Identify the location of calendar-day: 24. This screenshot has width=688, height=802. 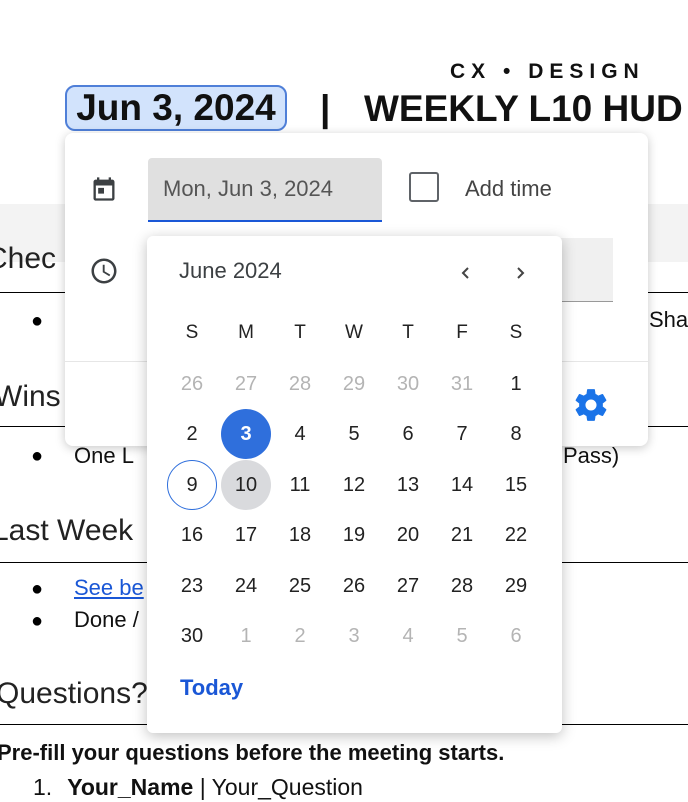
(246, 586).